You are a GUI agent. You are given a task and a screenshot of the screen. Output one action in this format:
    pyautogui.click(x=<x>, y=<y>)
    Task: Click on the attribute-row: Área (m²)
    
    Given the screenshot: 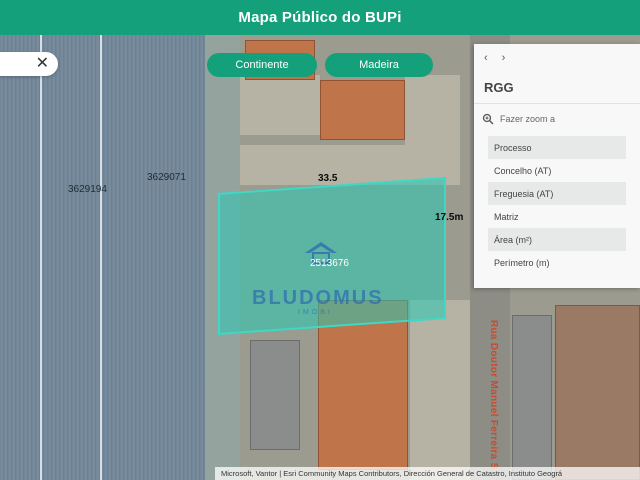 What is the action you would take?
    pyautogui.click(x=557, y=239)
    